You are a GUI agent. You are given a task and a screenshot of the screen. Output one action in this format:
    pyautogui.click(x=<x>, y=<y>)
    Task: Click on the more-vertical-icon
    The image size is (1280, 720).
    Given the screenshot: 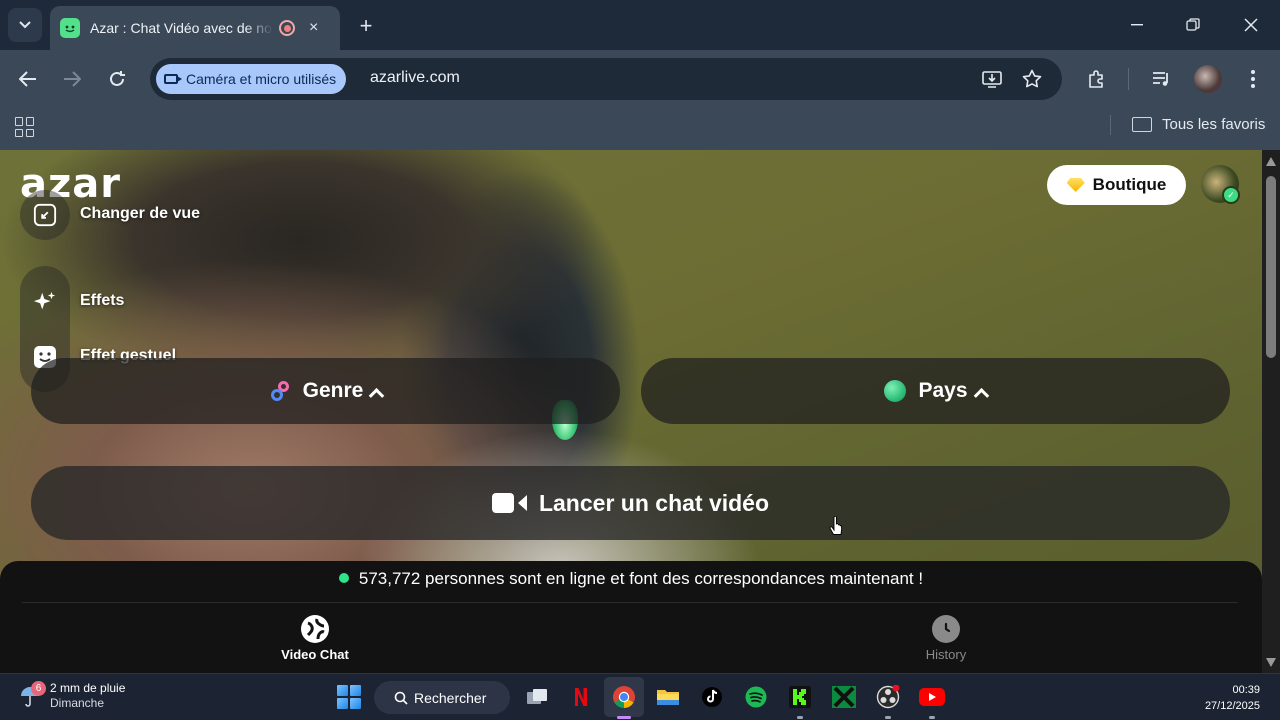 What is the action you would take?
    pyautogui.click(x=1253, y=79)
    